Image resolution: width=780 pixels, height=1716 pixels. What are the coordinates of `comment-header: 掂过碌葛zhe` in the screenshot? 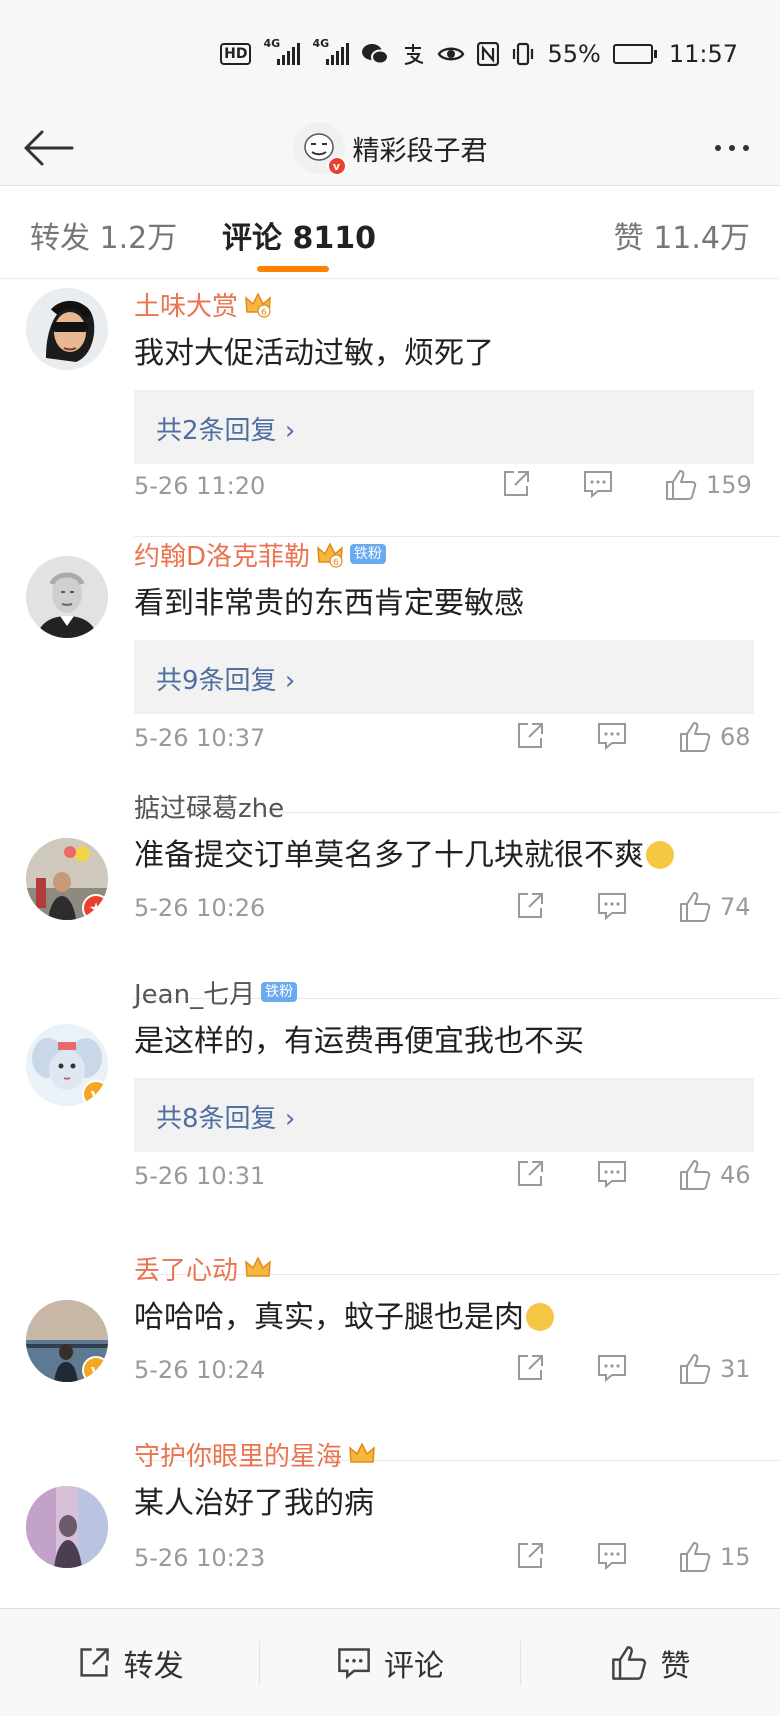 It's located at (209, 806).